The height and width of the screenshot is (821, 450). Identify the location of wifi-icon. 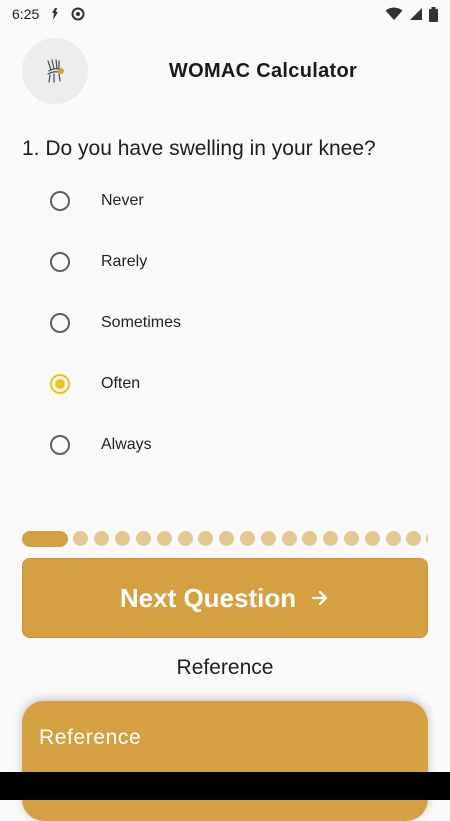
(394, 13).